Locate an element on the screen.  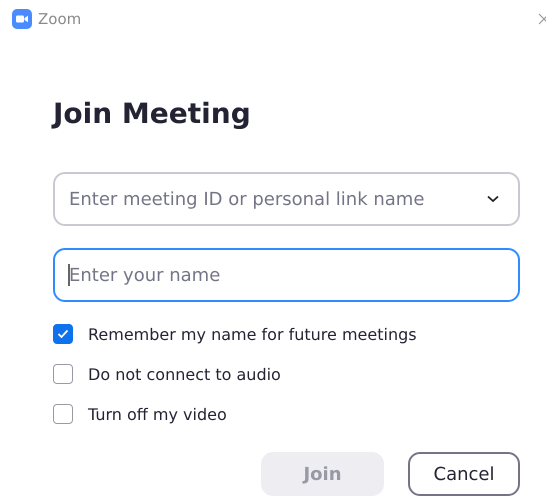
checkbox-label: Turn off my video is located at coordinates (157, 414).